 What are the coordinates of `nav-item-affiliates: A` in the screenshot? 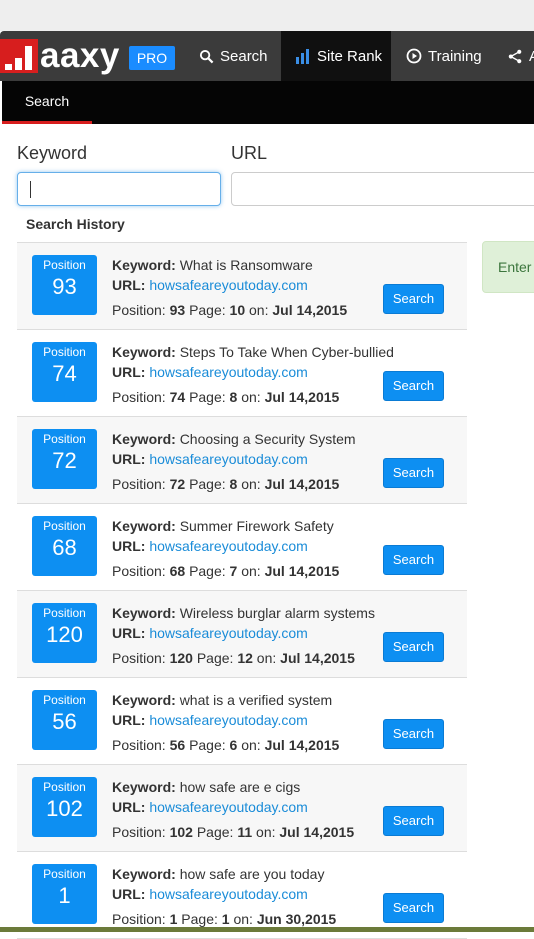 It's located at (521, 56).